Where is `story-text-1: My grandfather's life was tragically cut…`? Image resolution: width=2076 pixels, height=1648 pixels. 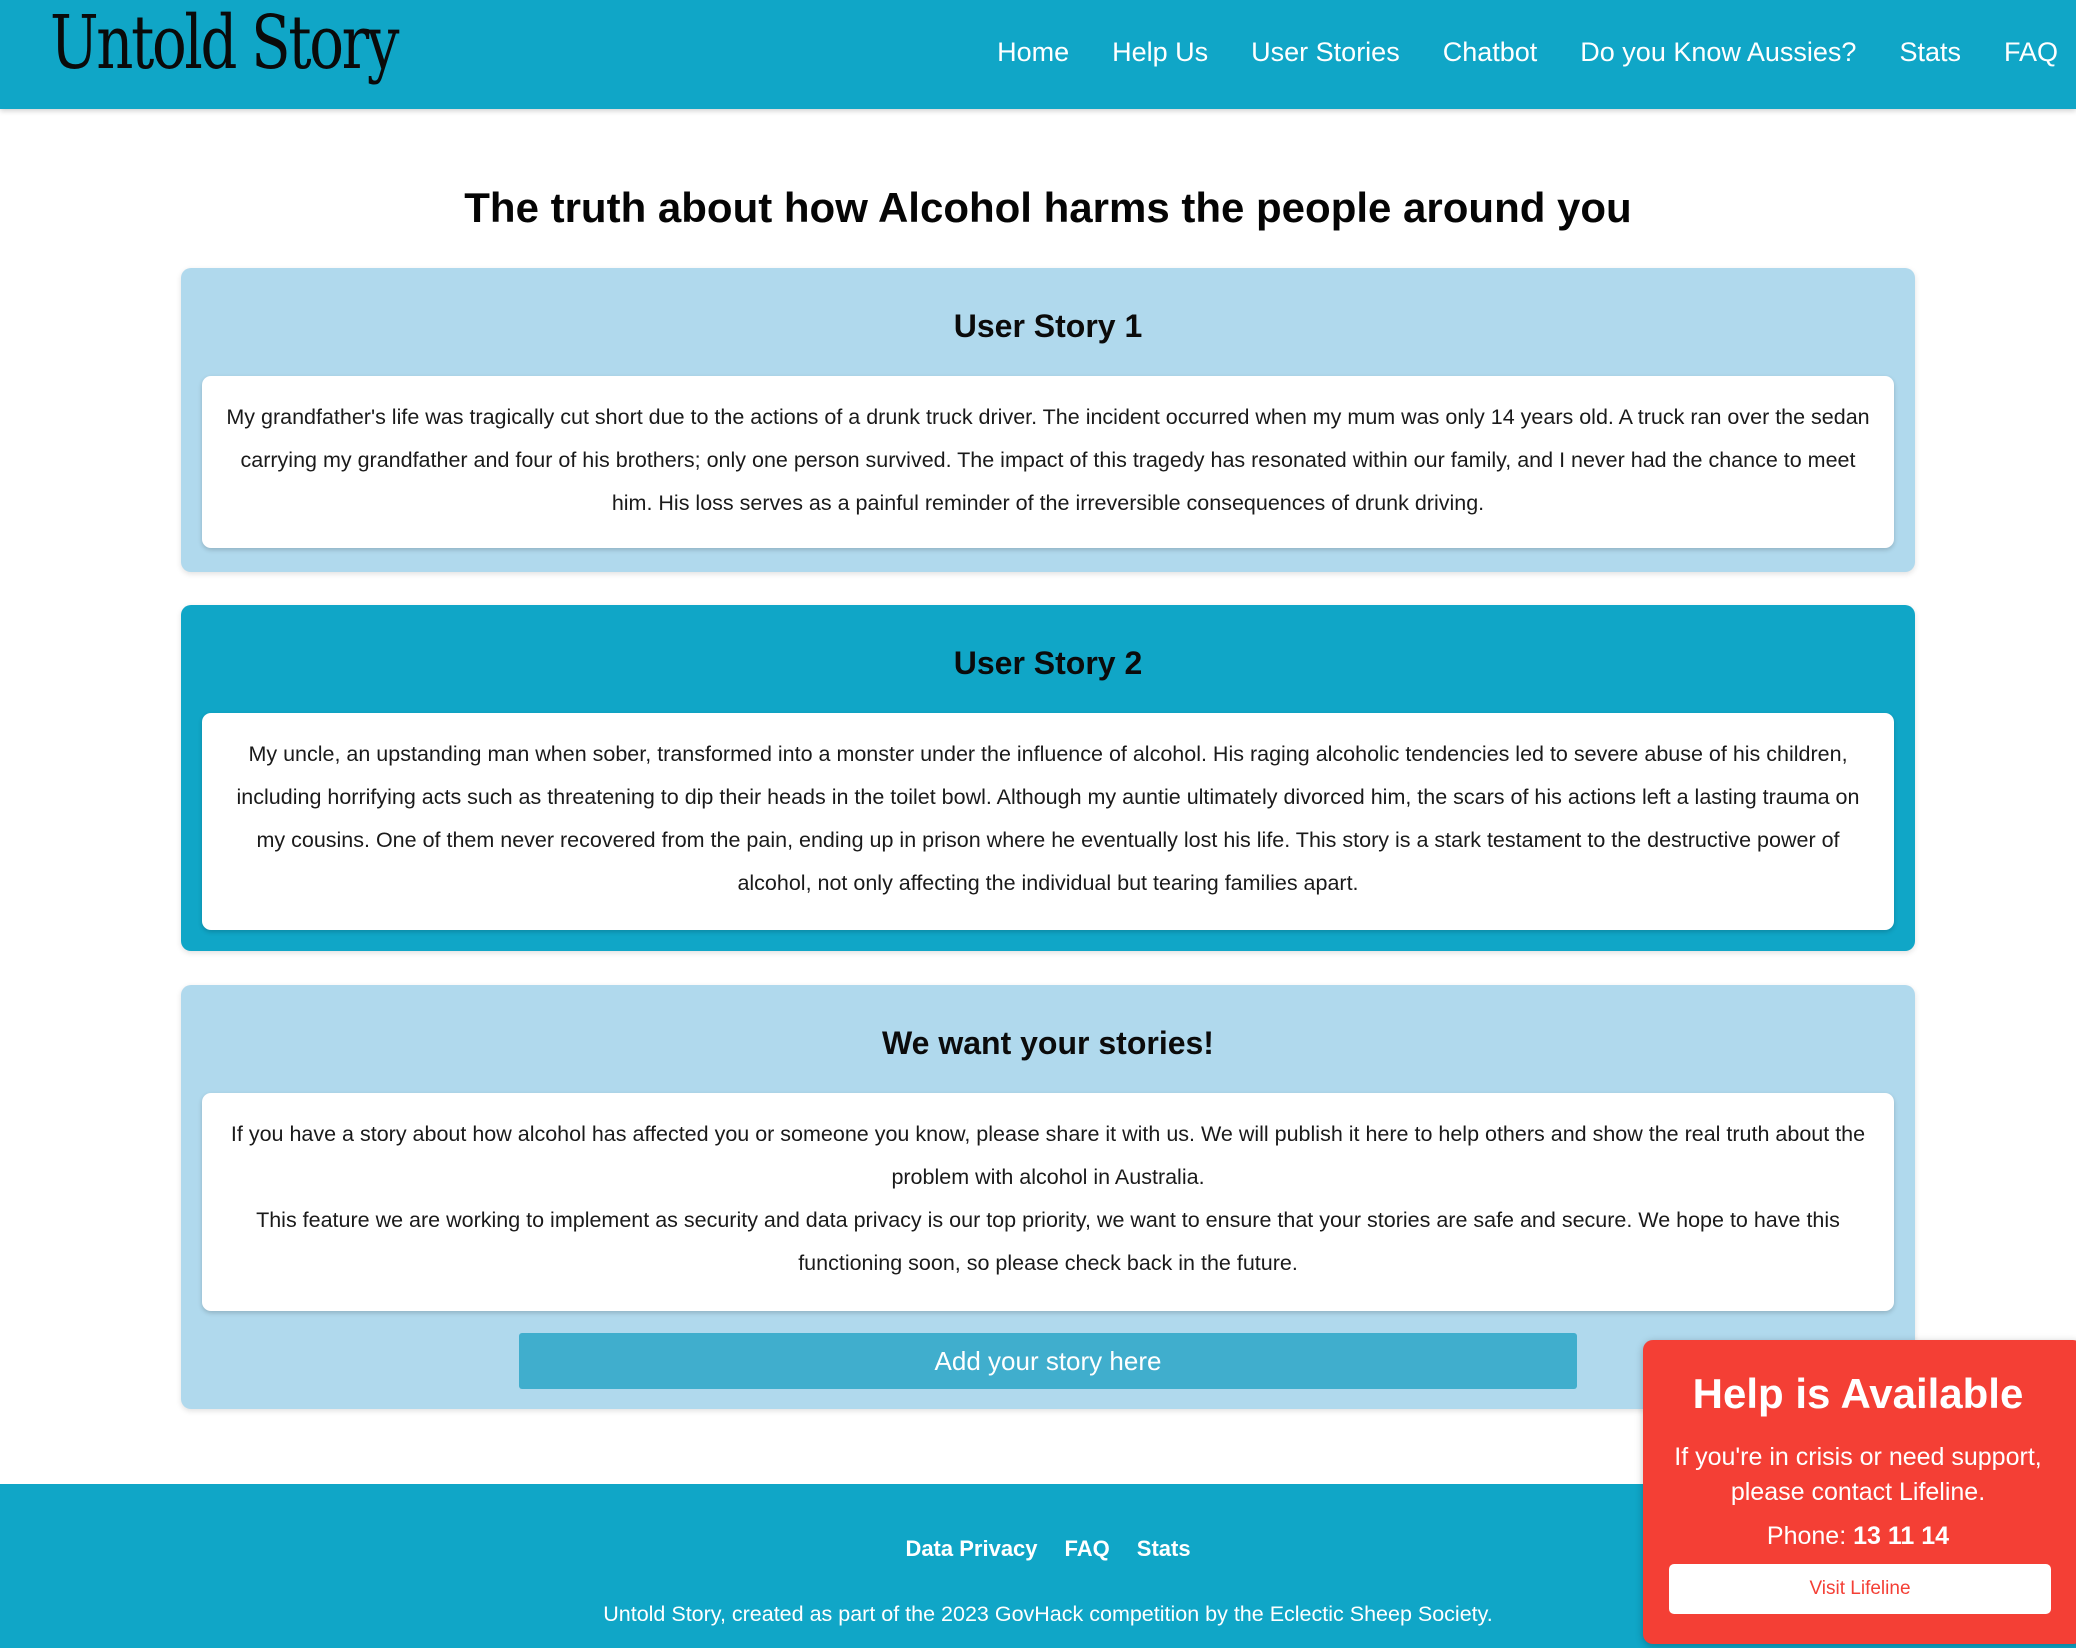 story-text-1: My grandfather's life was tragically cut… is located at coordinates (1048, 460).